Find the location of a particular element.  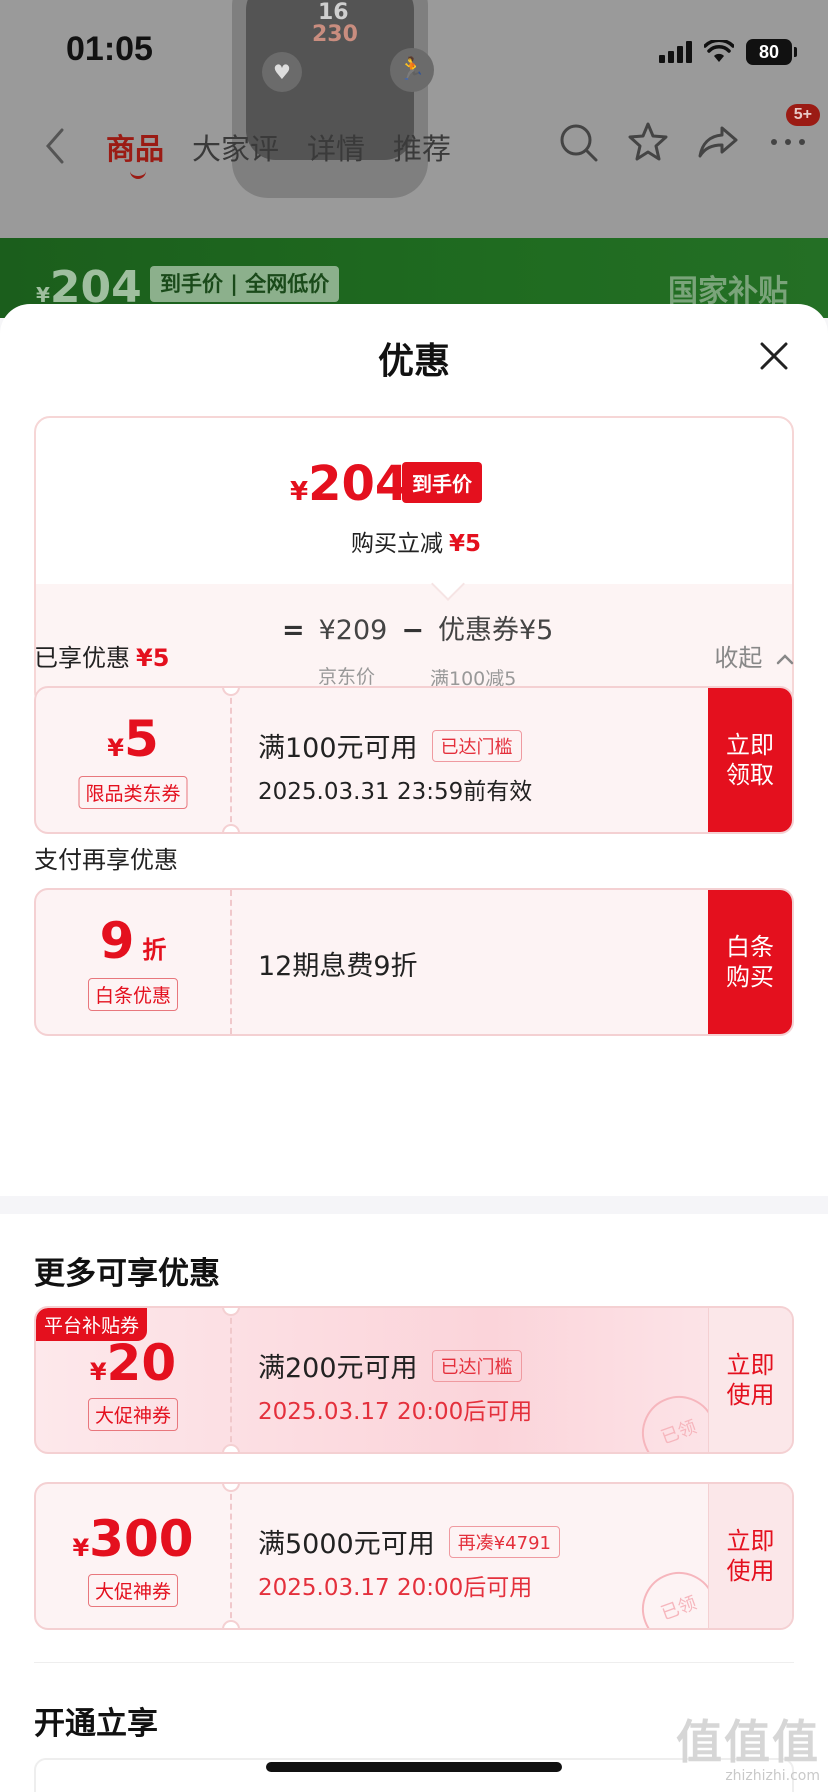

product-image-area: 16 230 ♥ 🏃 01:05 80 商品 大家评 详情 推荐 5+ is located at coordinates (414, 120).